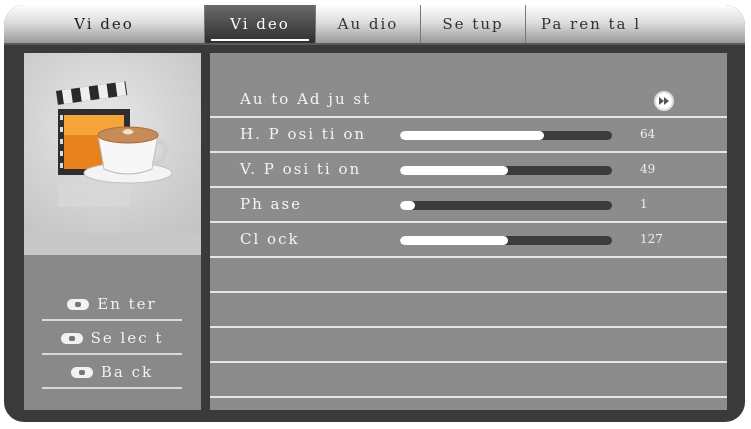 This screenshot has height=429, width=751. I want to click on tab-video: Vi deo, so click(259, 24).